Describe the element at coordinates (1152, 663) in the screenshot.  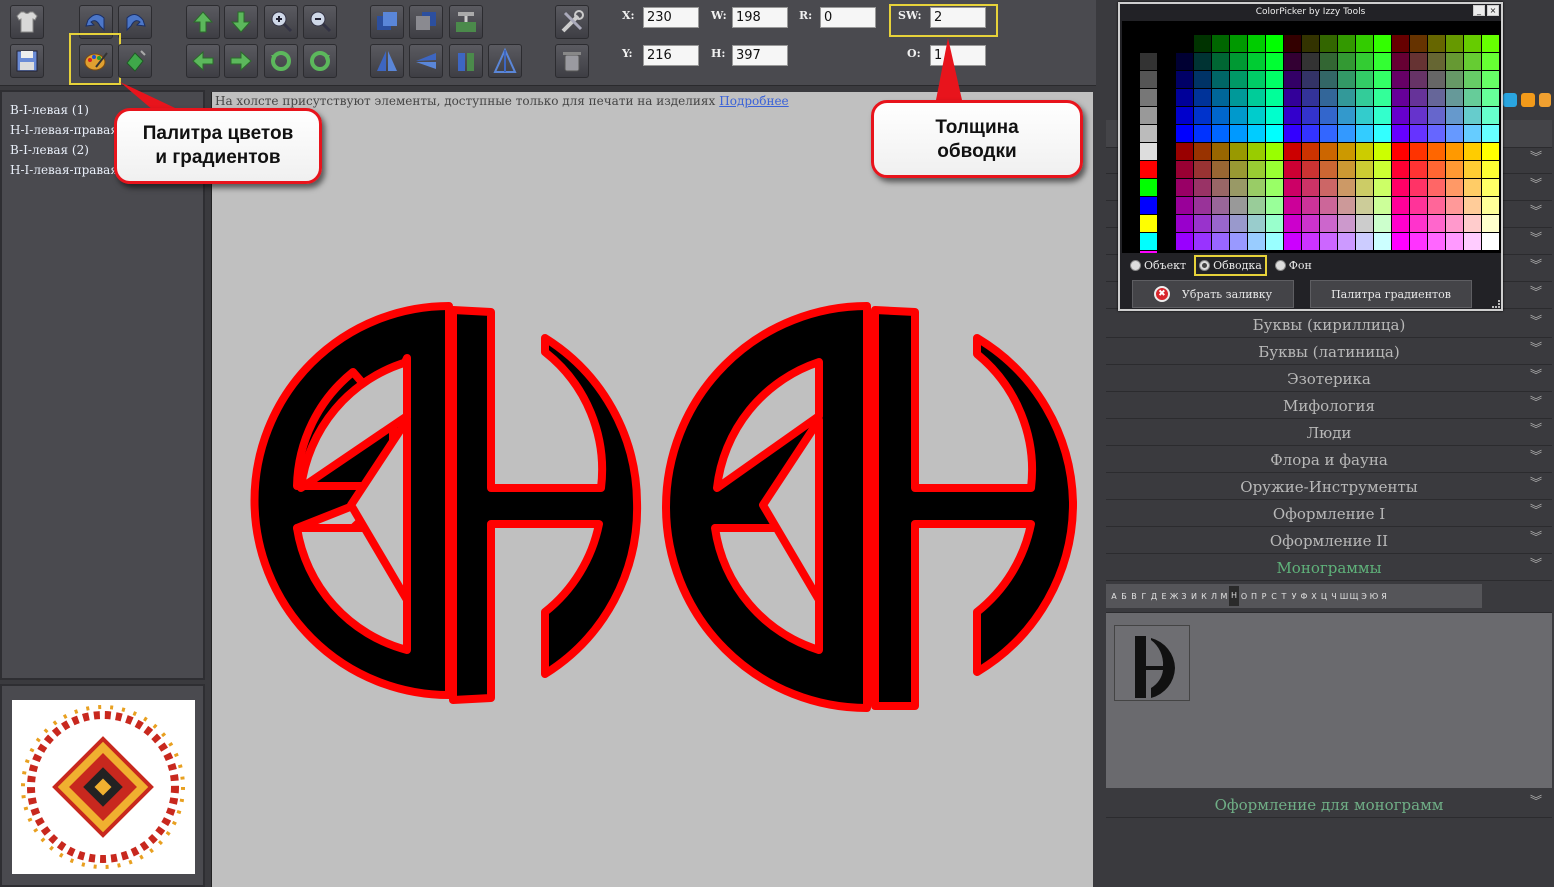
I see `monogram-item-h` at that location.